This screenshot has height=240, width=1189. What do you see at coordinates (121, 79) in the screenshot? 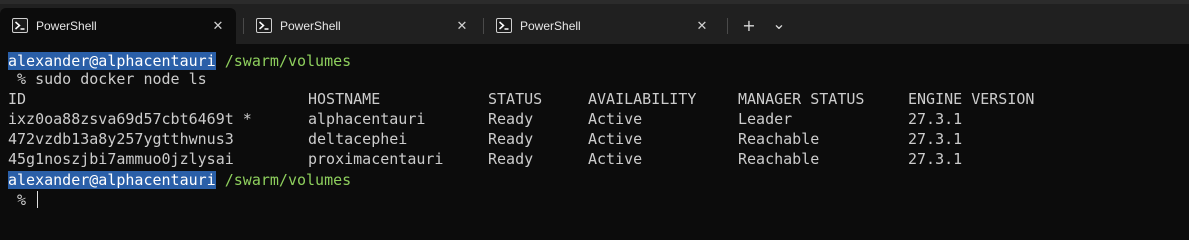
I see `command-text: sudo docker node ls` at bounding box center [121, 79].